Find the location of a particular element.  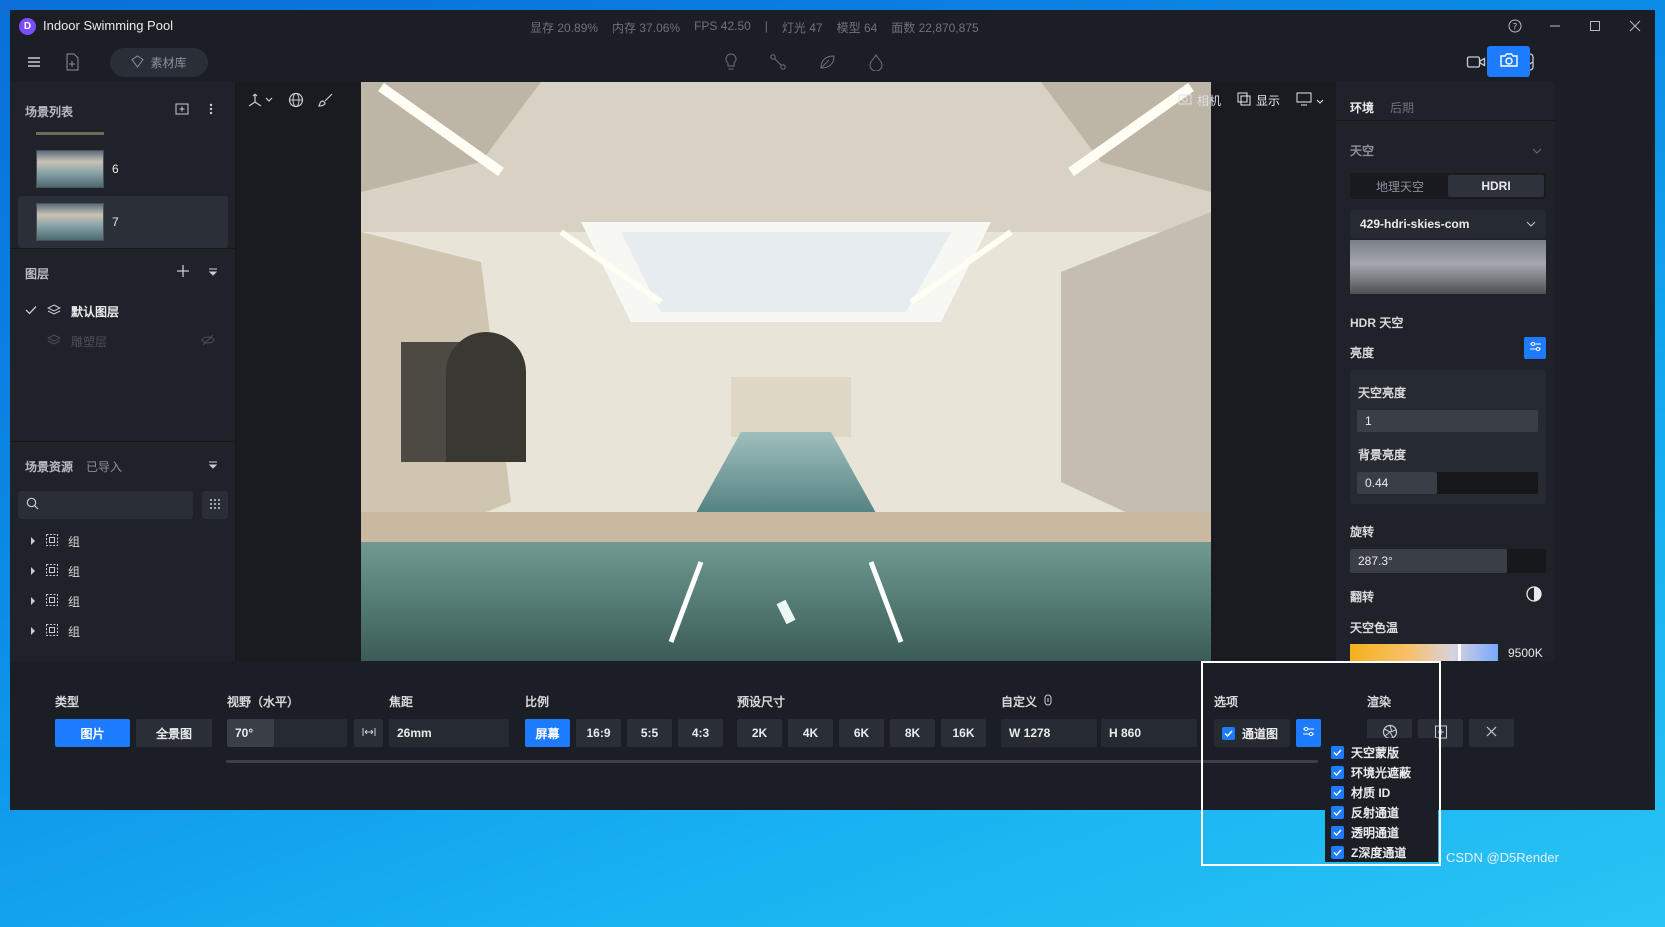

window-controls: ? is located at coordinates (1575, 26).